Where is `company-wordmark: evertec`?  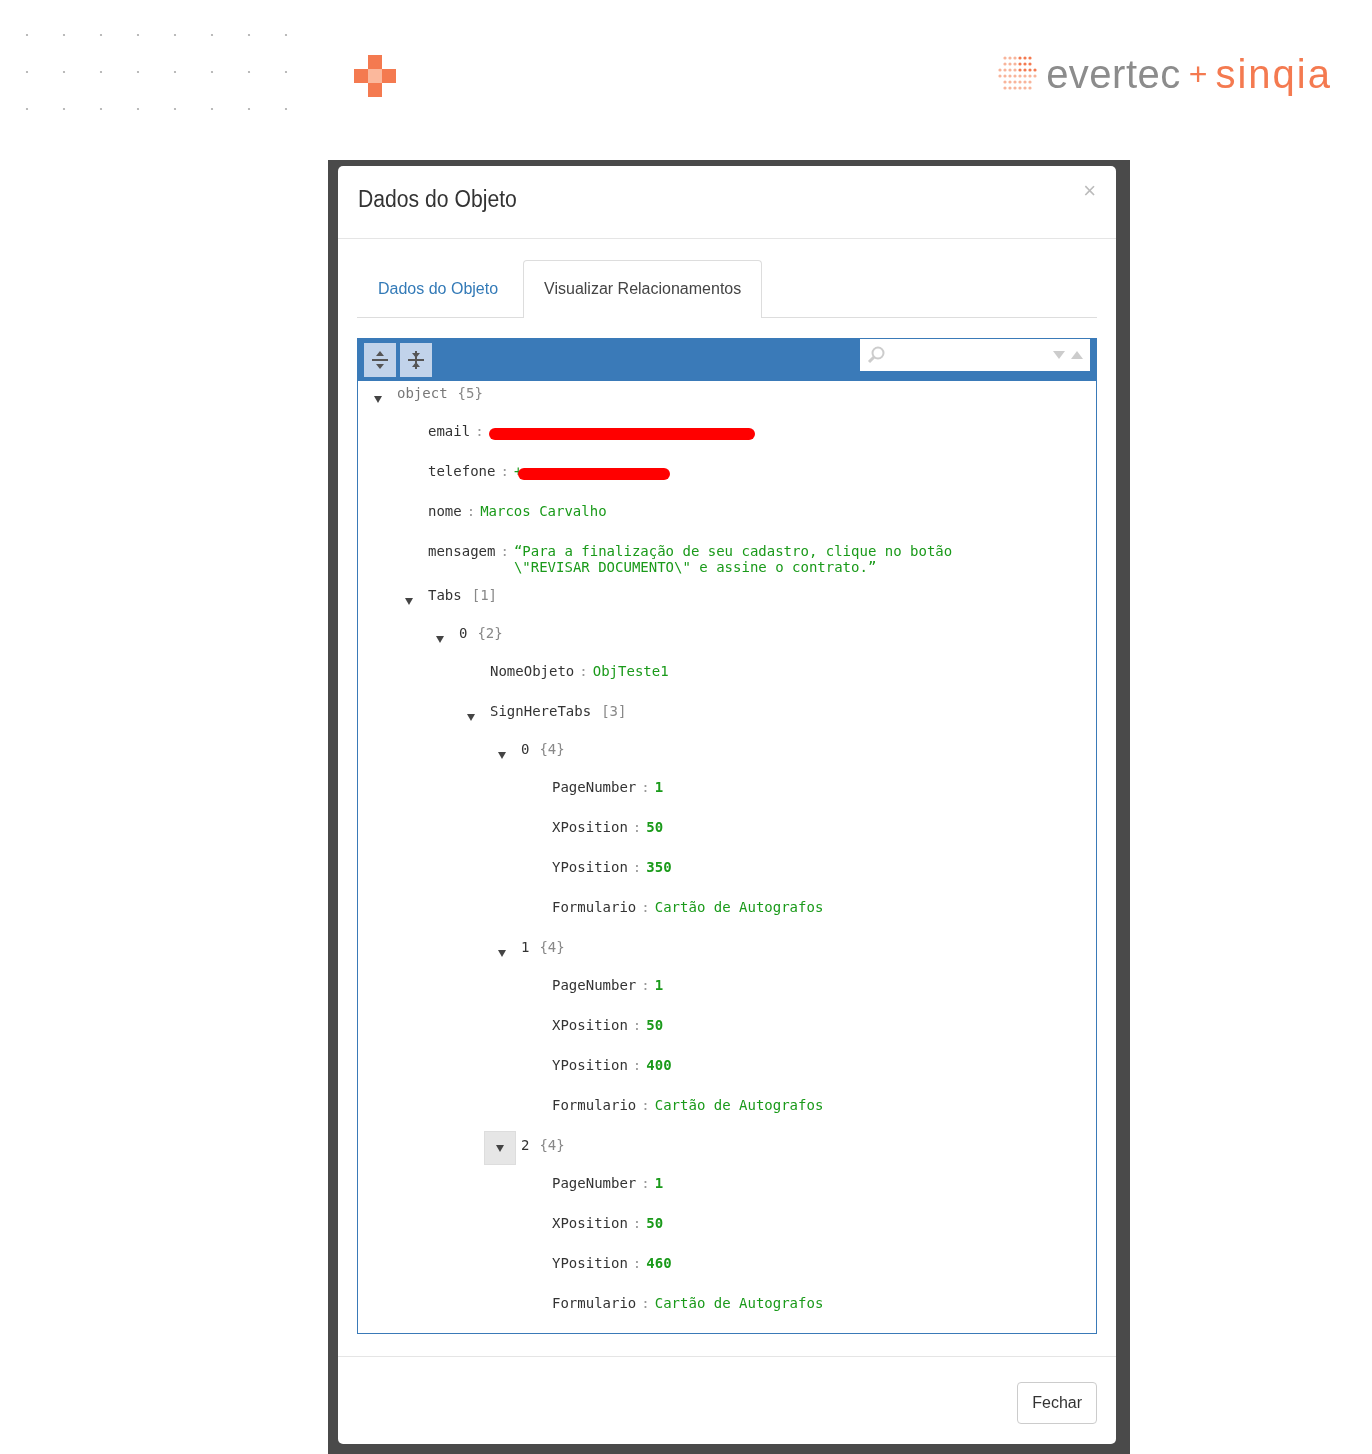
company-wordmark: evertec is located at coordinates (1113, 74).